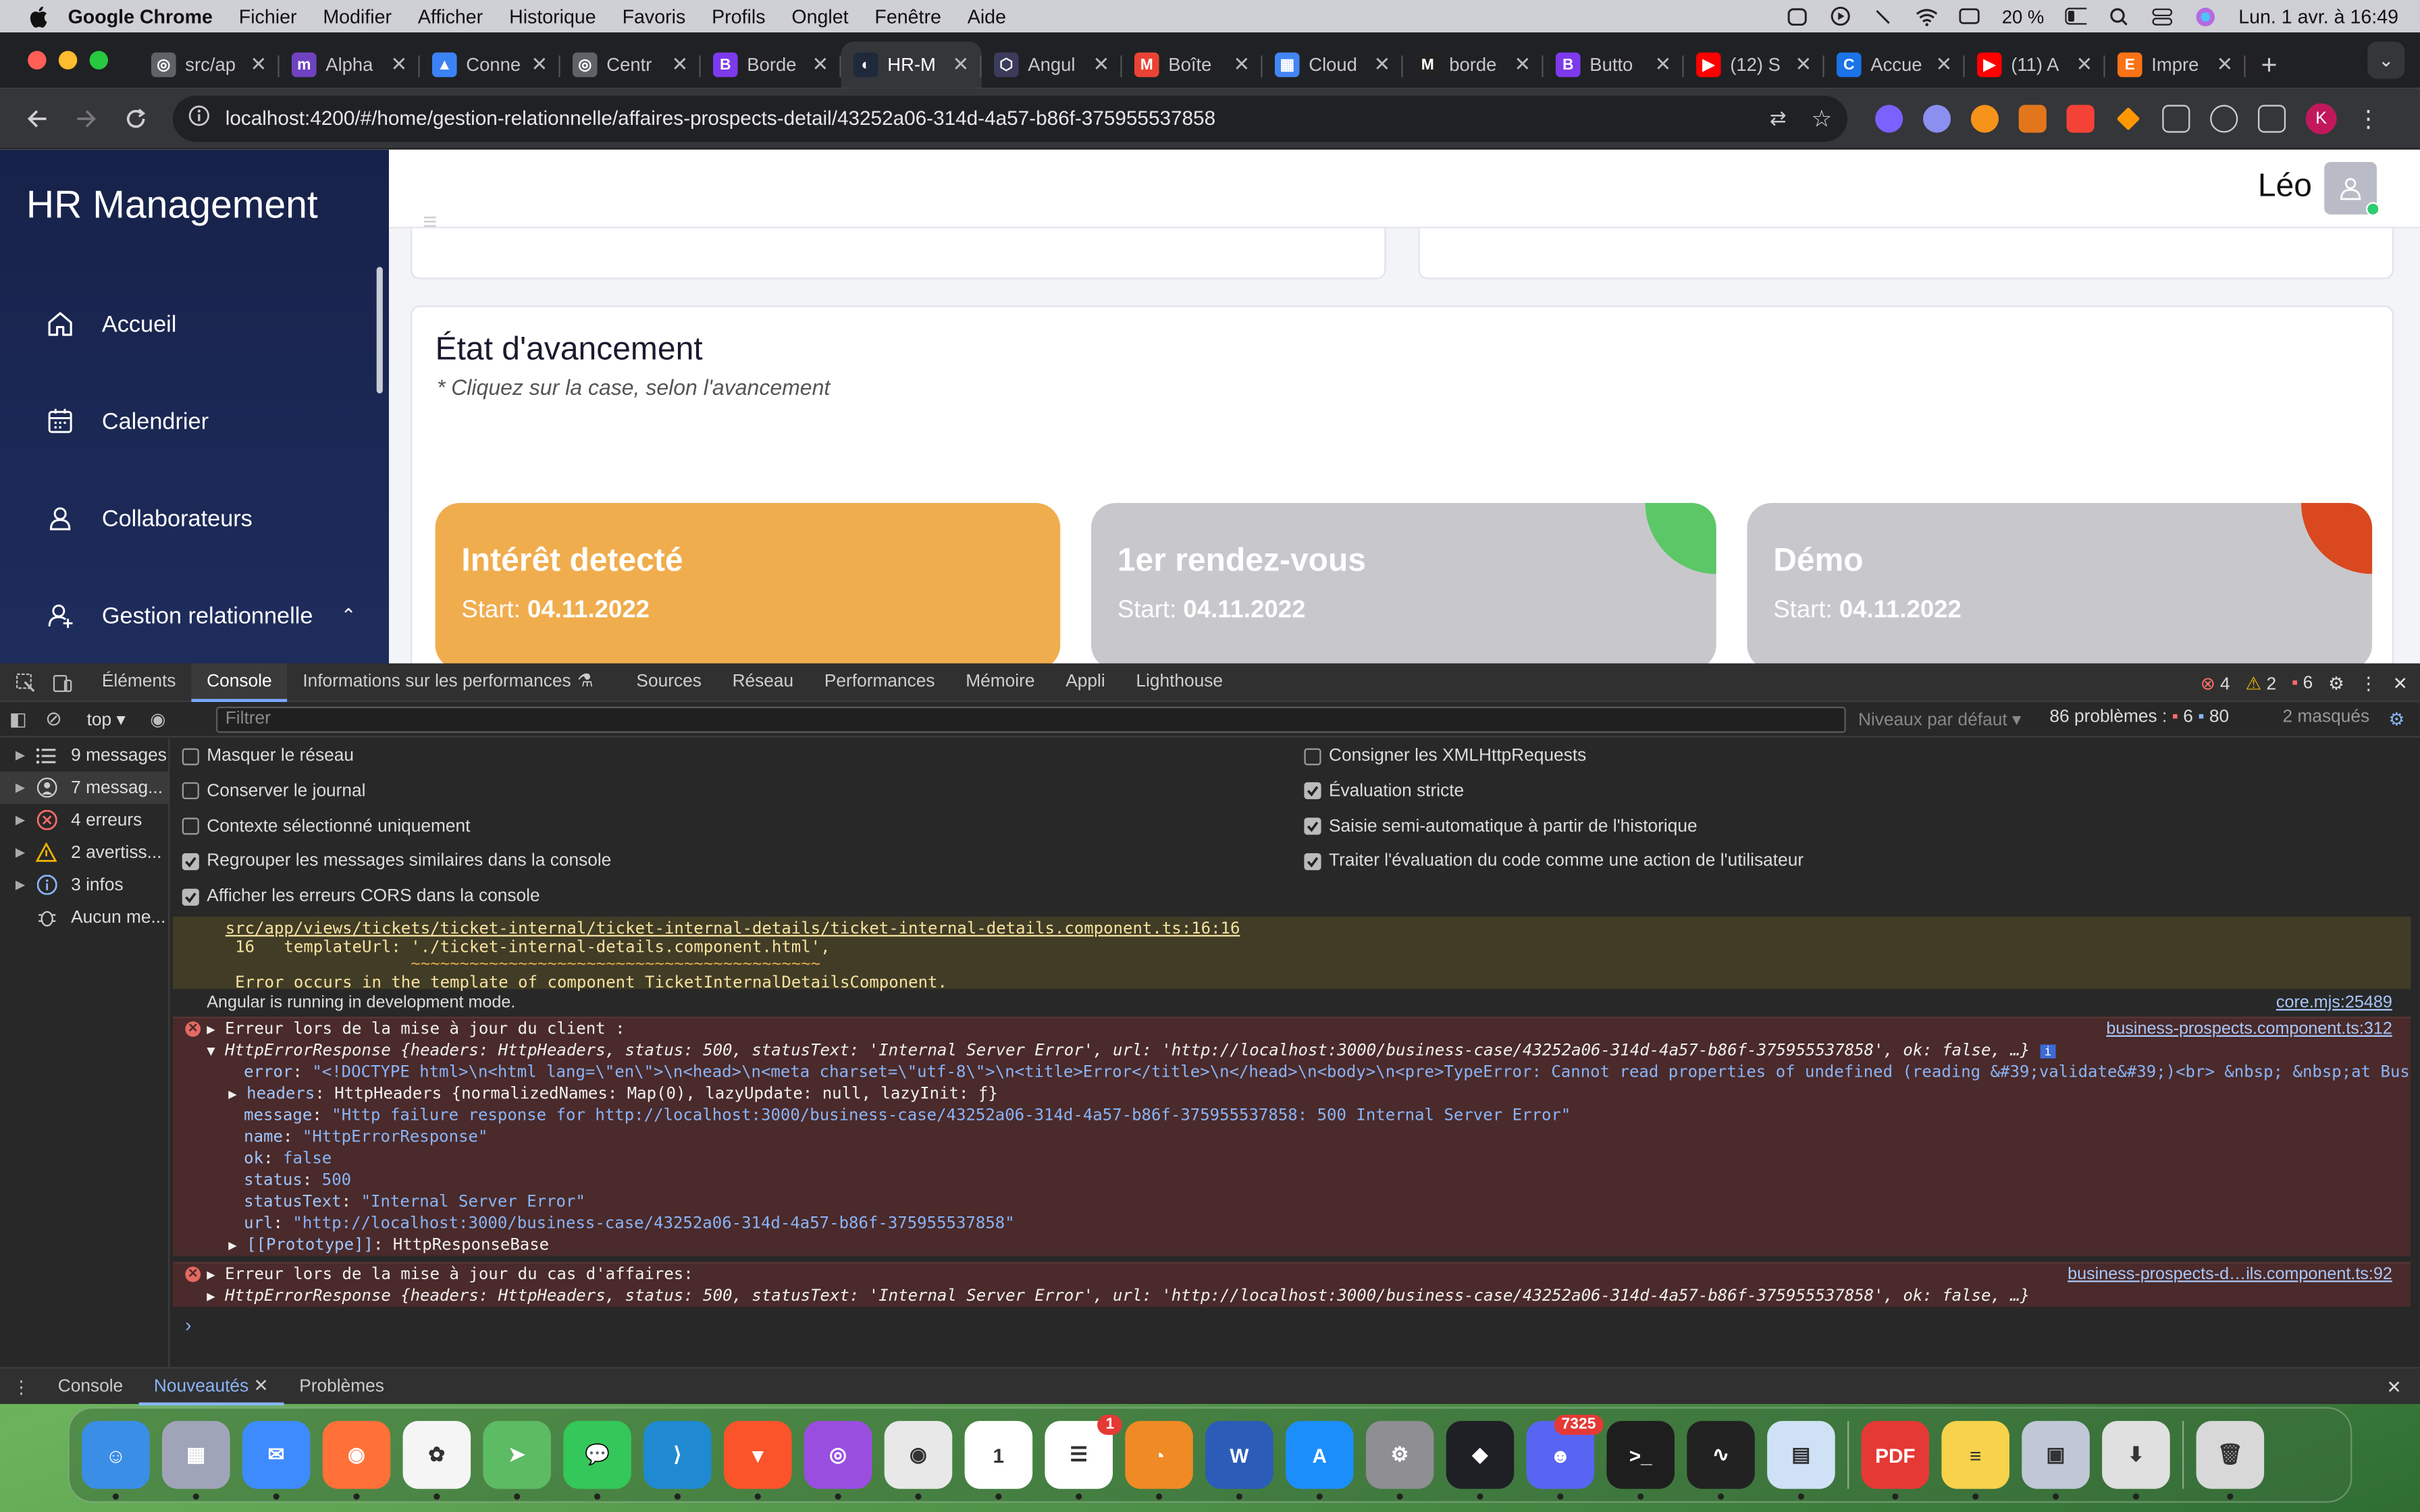 This screenshot has width=2420, height=1512. I want to click on chrome-menu-icon: ⋮, so click(2368, 118).